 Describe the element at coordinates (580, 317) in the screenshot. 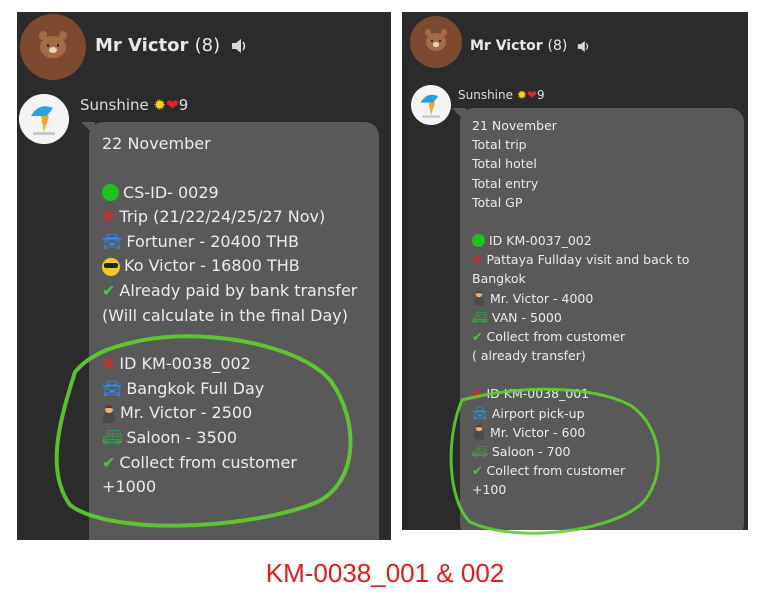

I see `message-line: 🚐︎ VAN - 5000` at that location.